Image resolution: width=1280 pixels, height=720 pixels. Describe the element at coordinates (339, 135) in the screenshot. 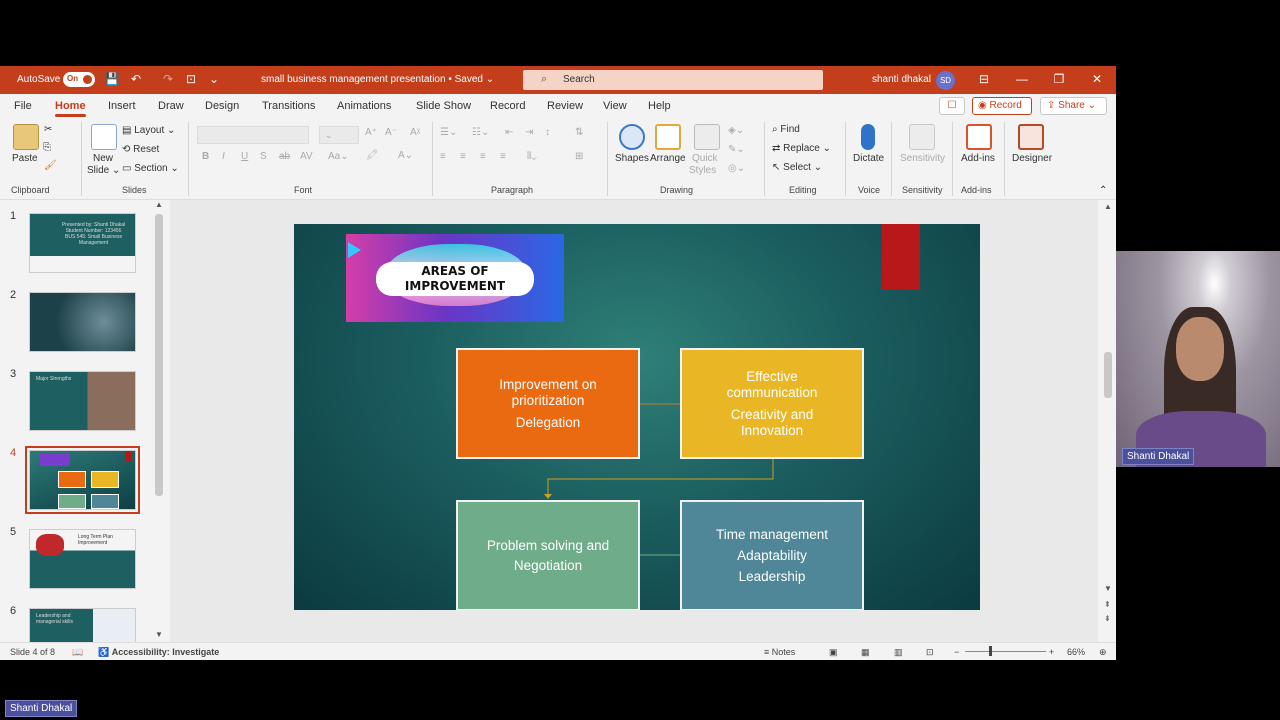

I see `font-size-field: ⌄` at that location.